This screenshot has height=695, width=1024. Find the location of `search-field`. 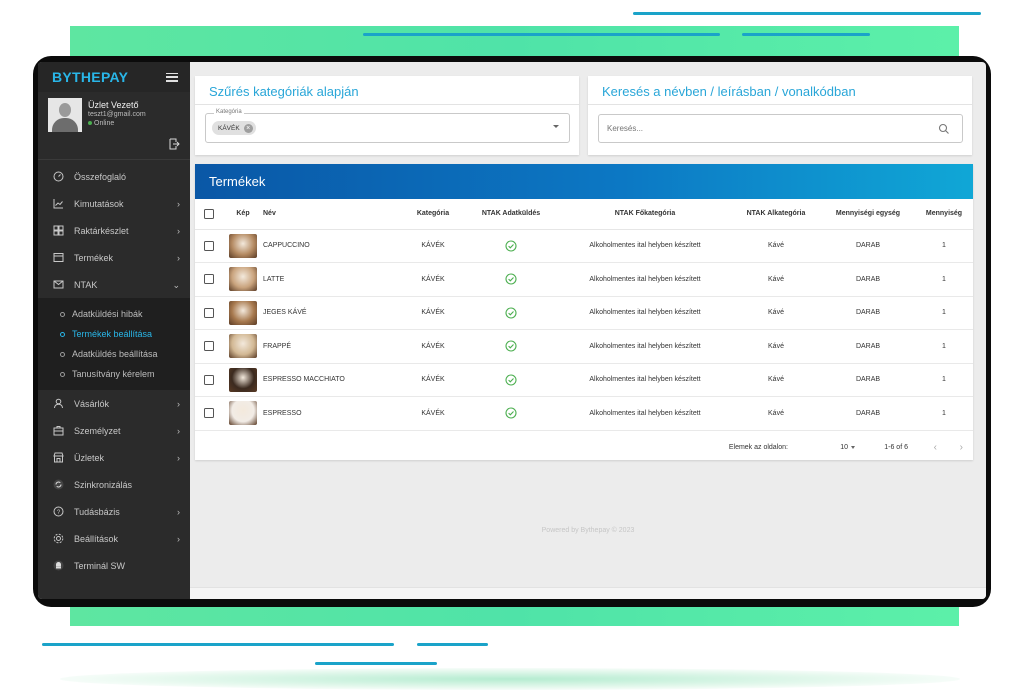

search-field is located at coordinates (780, 128).